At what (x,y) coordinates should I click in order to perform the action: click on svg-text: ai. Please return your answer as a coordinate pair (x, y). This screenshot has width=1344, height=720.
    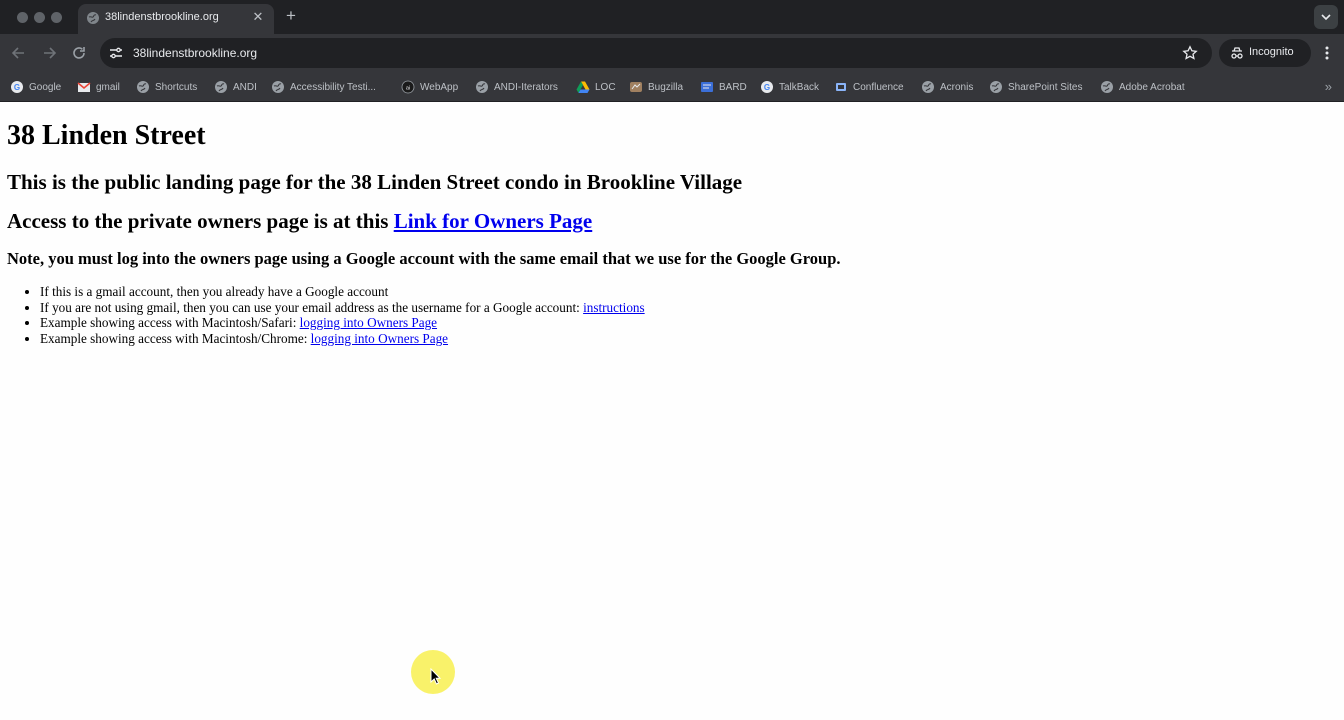
    Looking at the image, I should click on (408, 89).